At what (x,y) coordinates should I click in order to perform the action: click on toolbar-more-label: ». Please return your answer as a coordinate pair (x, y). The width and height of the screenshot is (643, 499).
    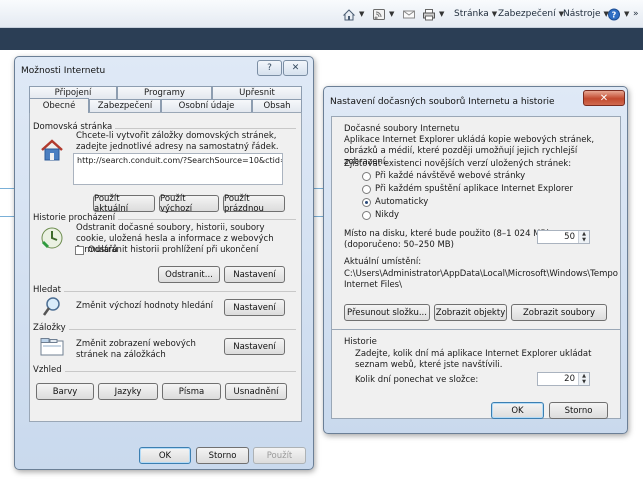
    Looking at the image, I should click on (636, 14).